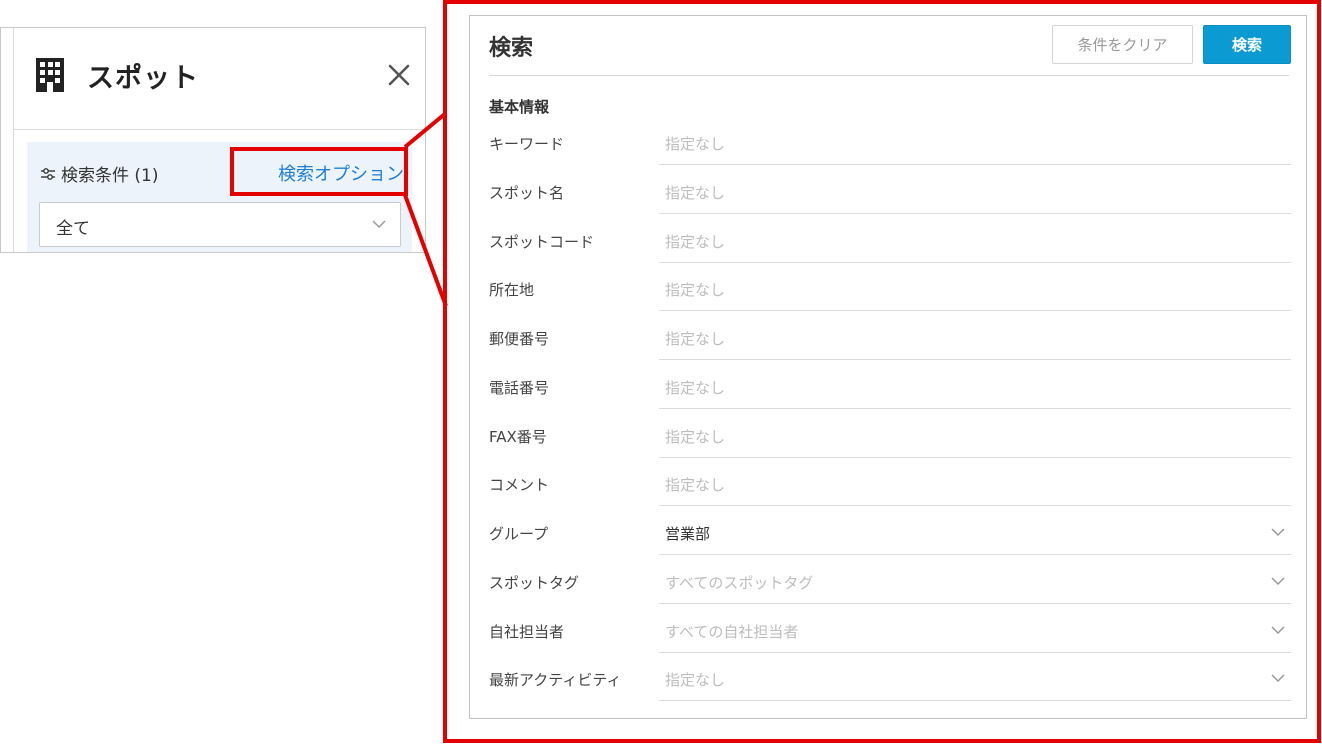 Image resolution: width=1322 pixels, height=744 pixels. I want to click on scope-select: 全て, so click(220, 224).